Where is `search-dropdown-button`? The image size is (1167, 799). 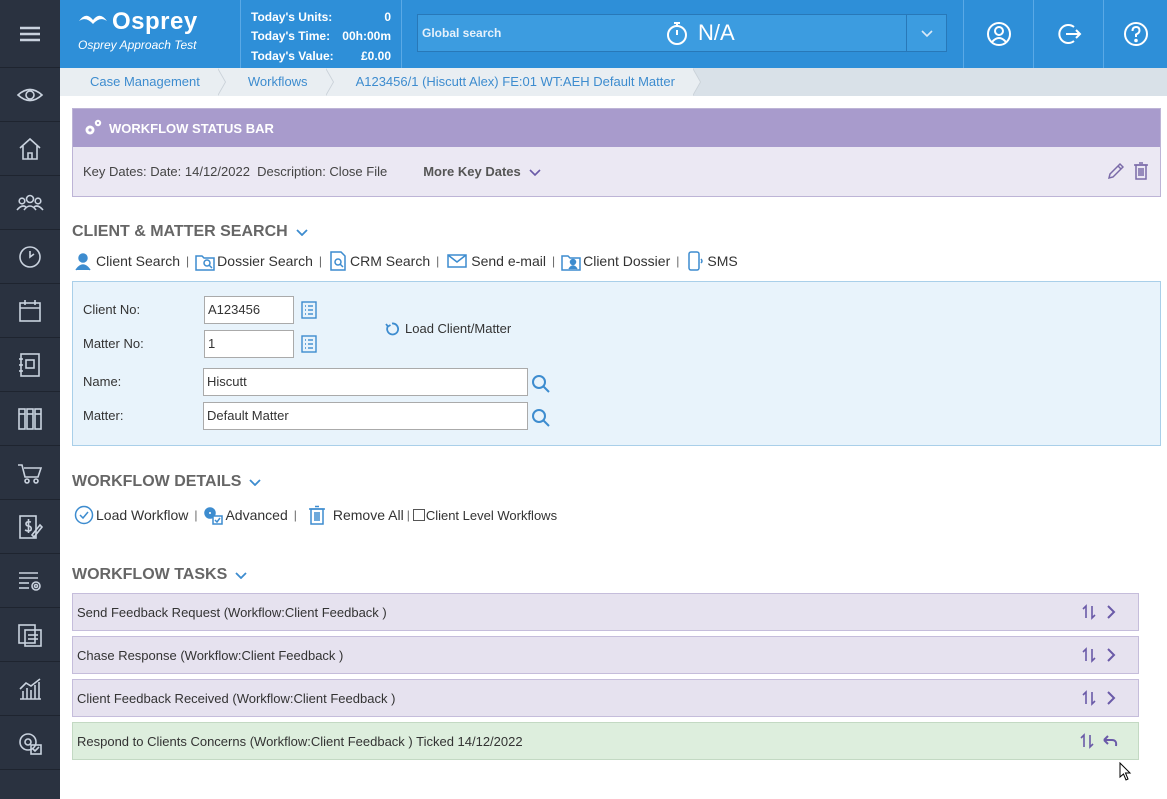 search-dropdown-button is located at coordinates (926, 33).